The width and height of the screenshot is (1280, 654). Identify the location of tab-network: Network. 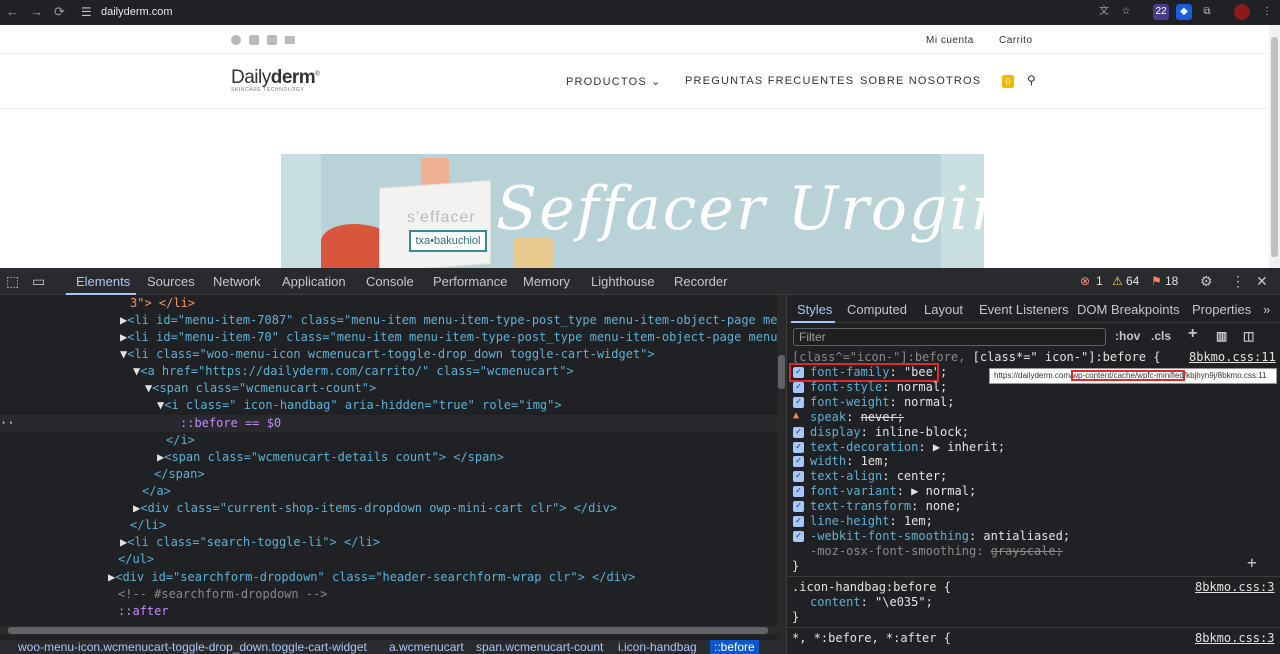
(237, 281).